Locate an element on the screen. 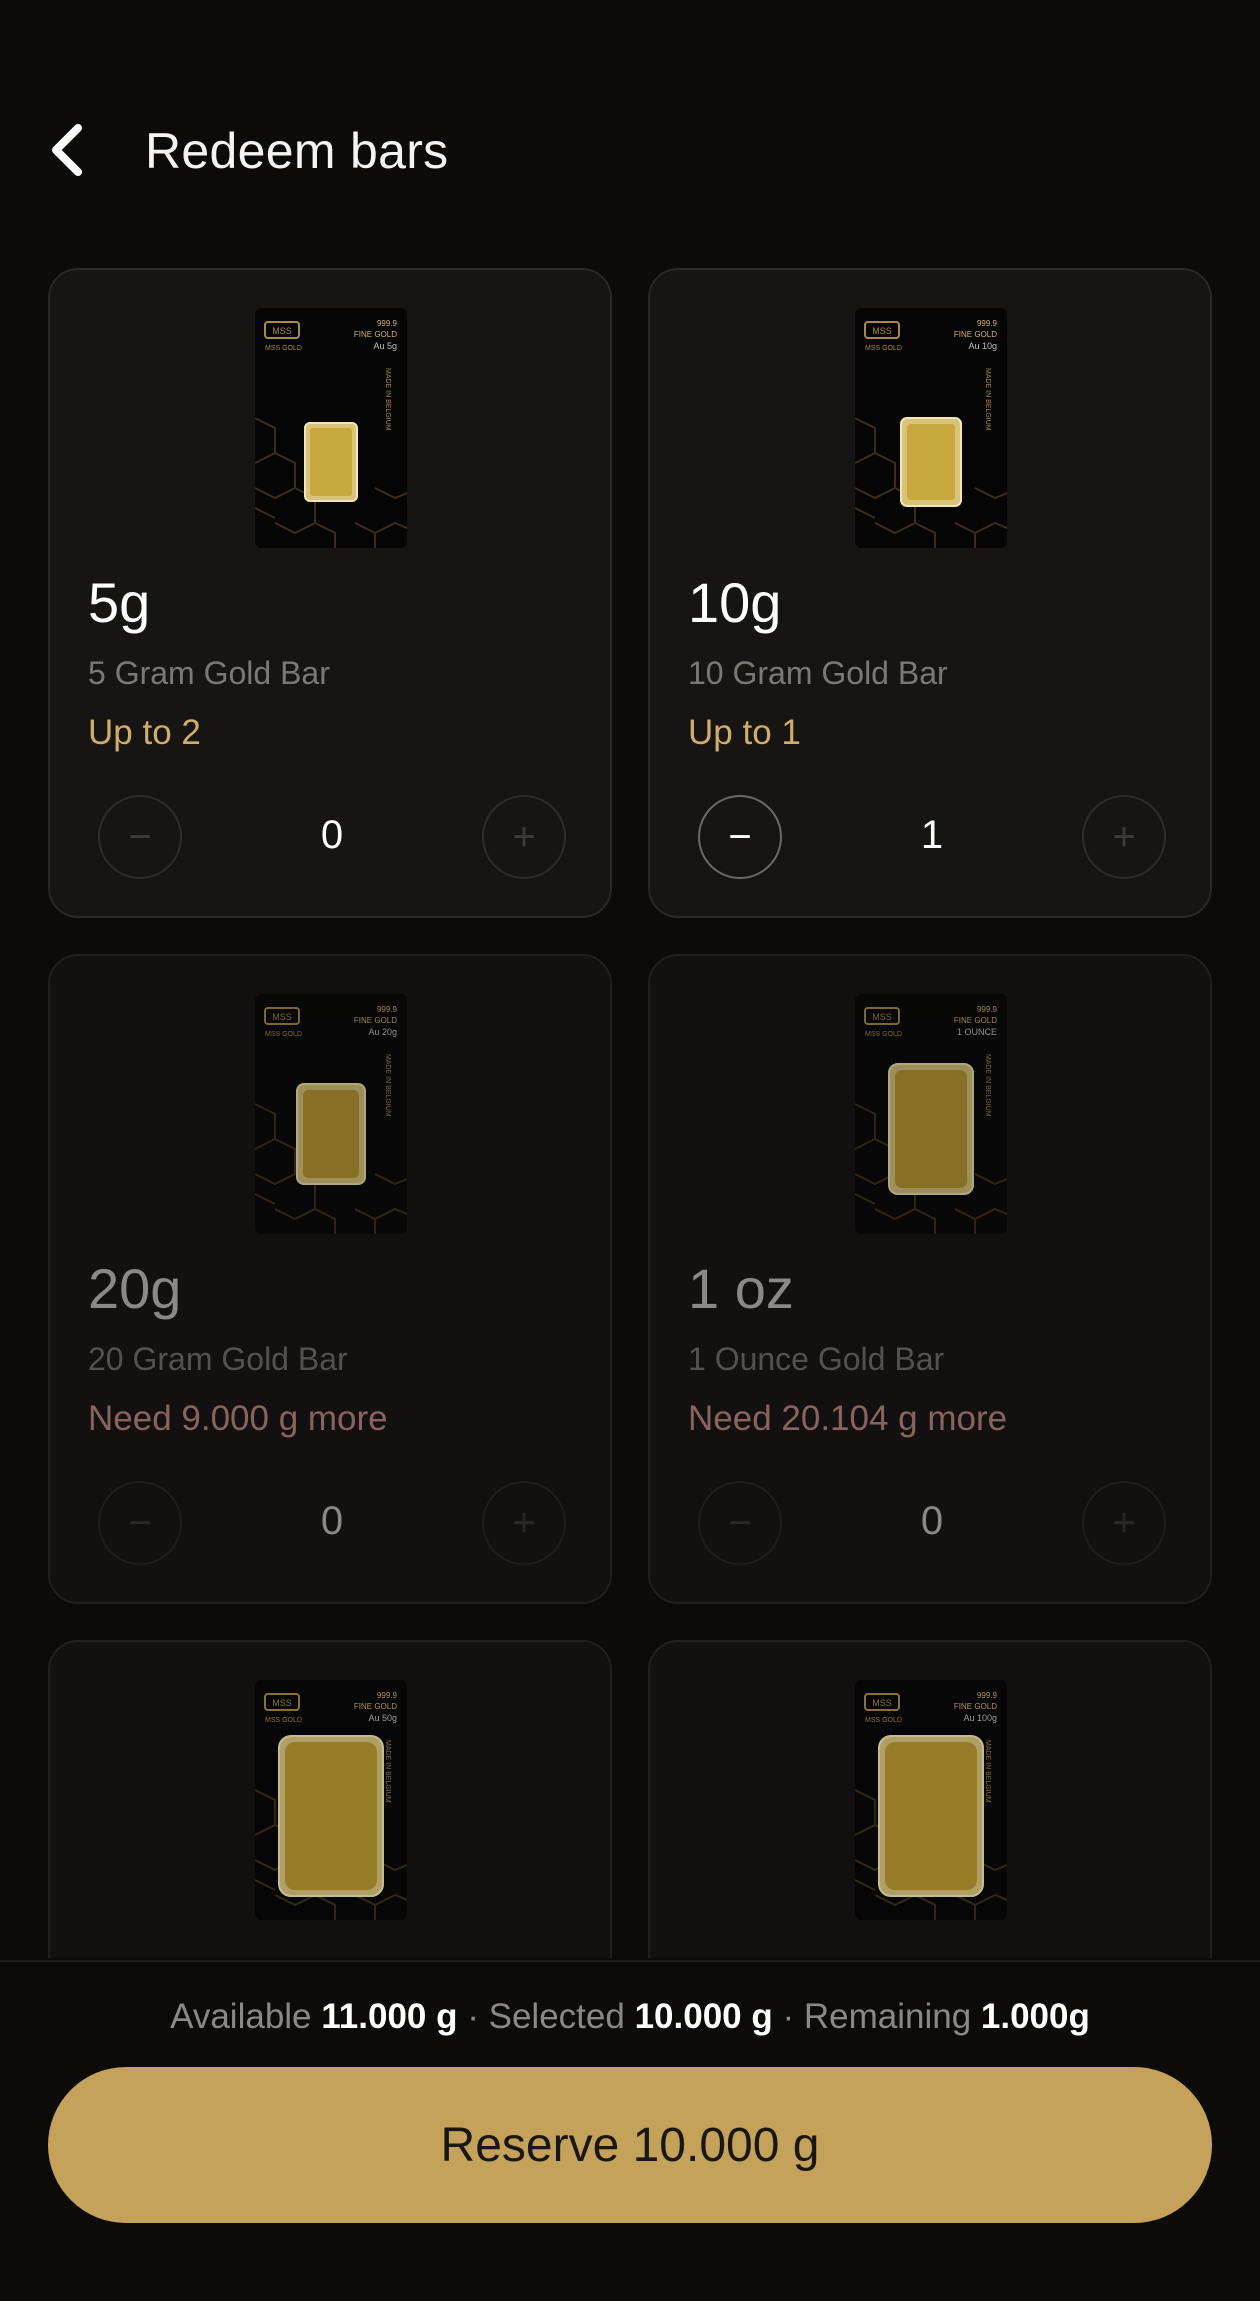  quantity-value: 1 is located at coordinates (932, 835).